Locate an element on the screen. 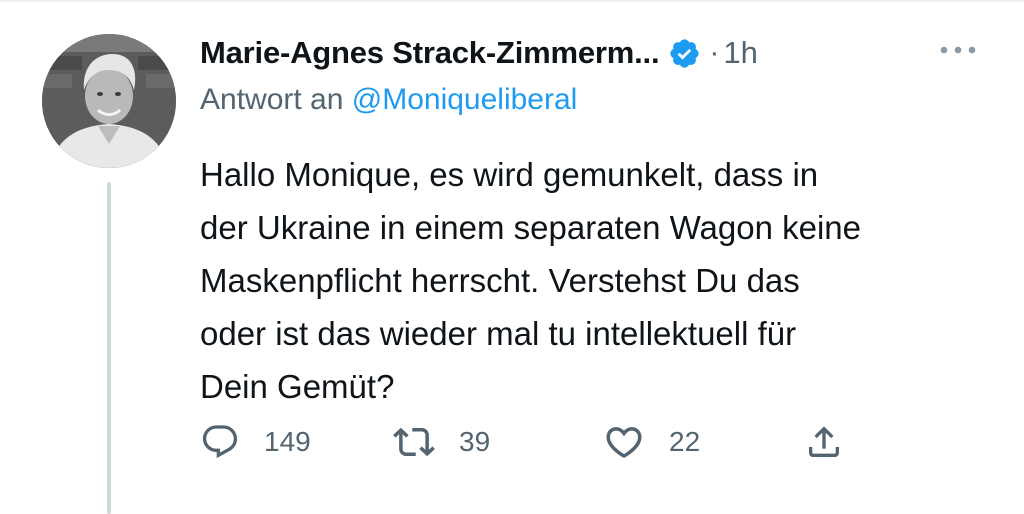 The width and height of the screenshot is (1024, 514). reply-context: Antwort an @Moniqueliberal is located at coordinates (388, 100).